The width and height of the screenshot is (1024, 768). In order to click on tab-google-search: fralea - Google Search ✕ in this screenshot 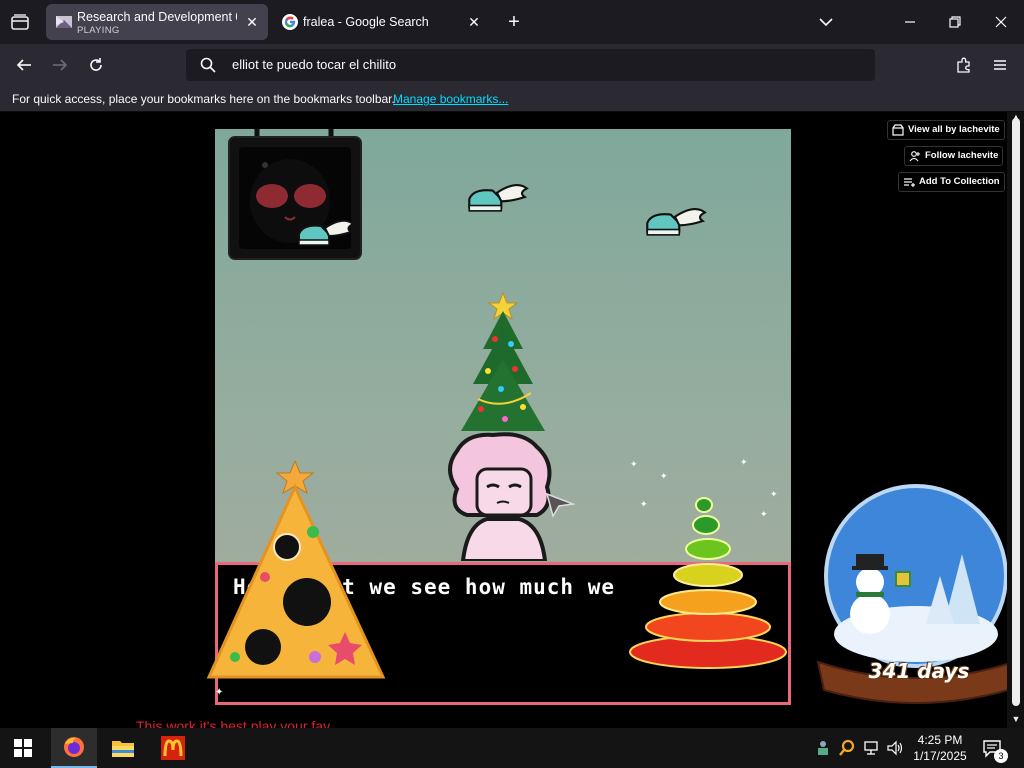, I will do `click(381, 22)`.